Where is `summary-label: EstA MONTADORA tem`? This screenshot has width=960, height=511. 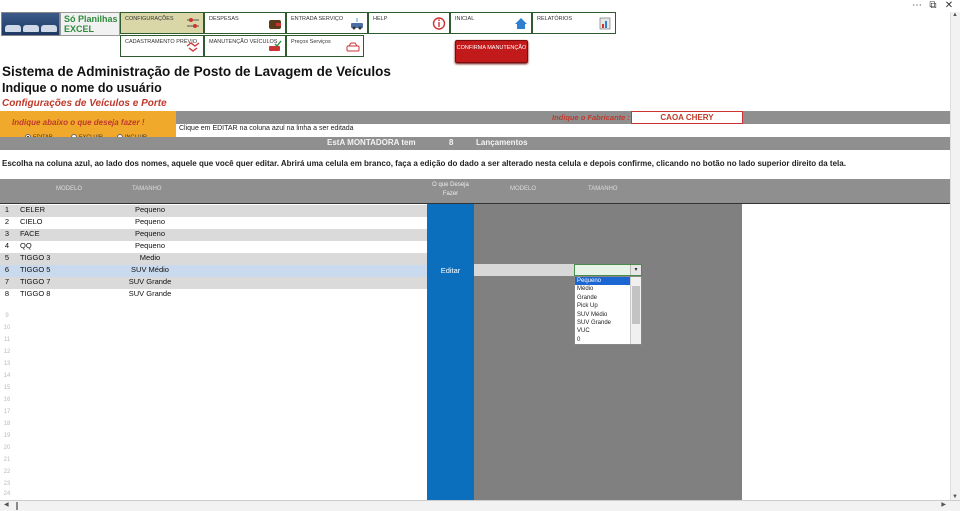 summary-label: EstA MONTADORA tem is located at coordinates (371, 142).